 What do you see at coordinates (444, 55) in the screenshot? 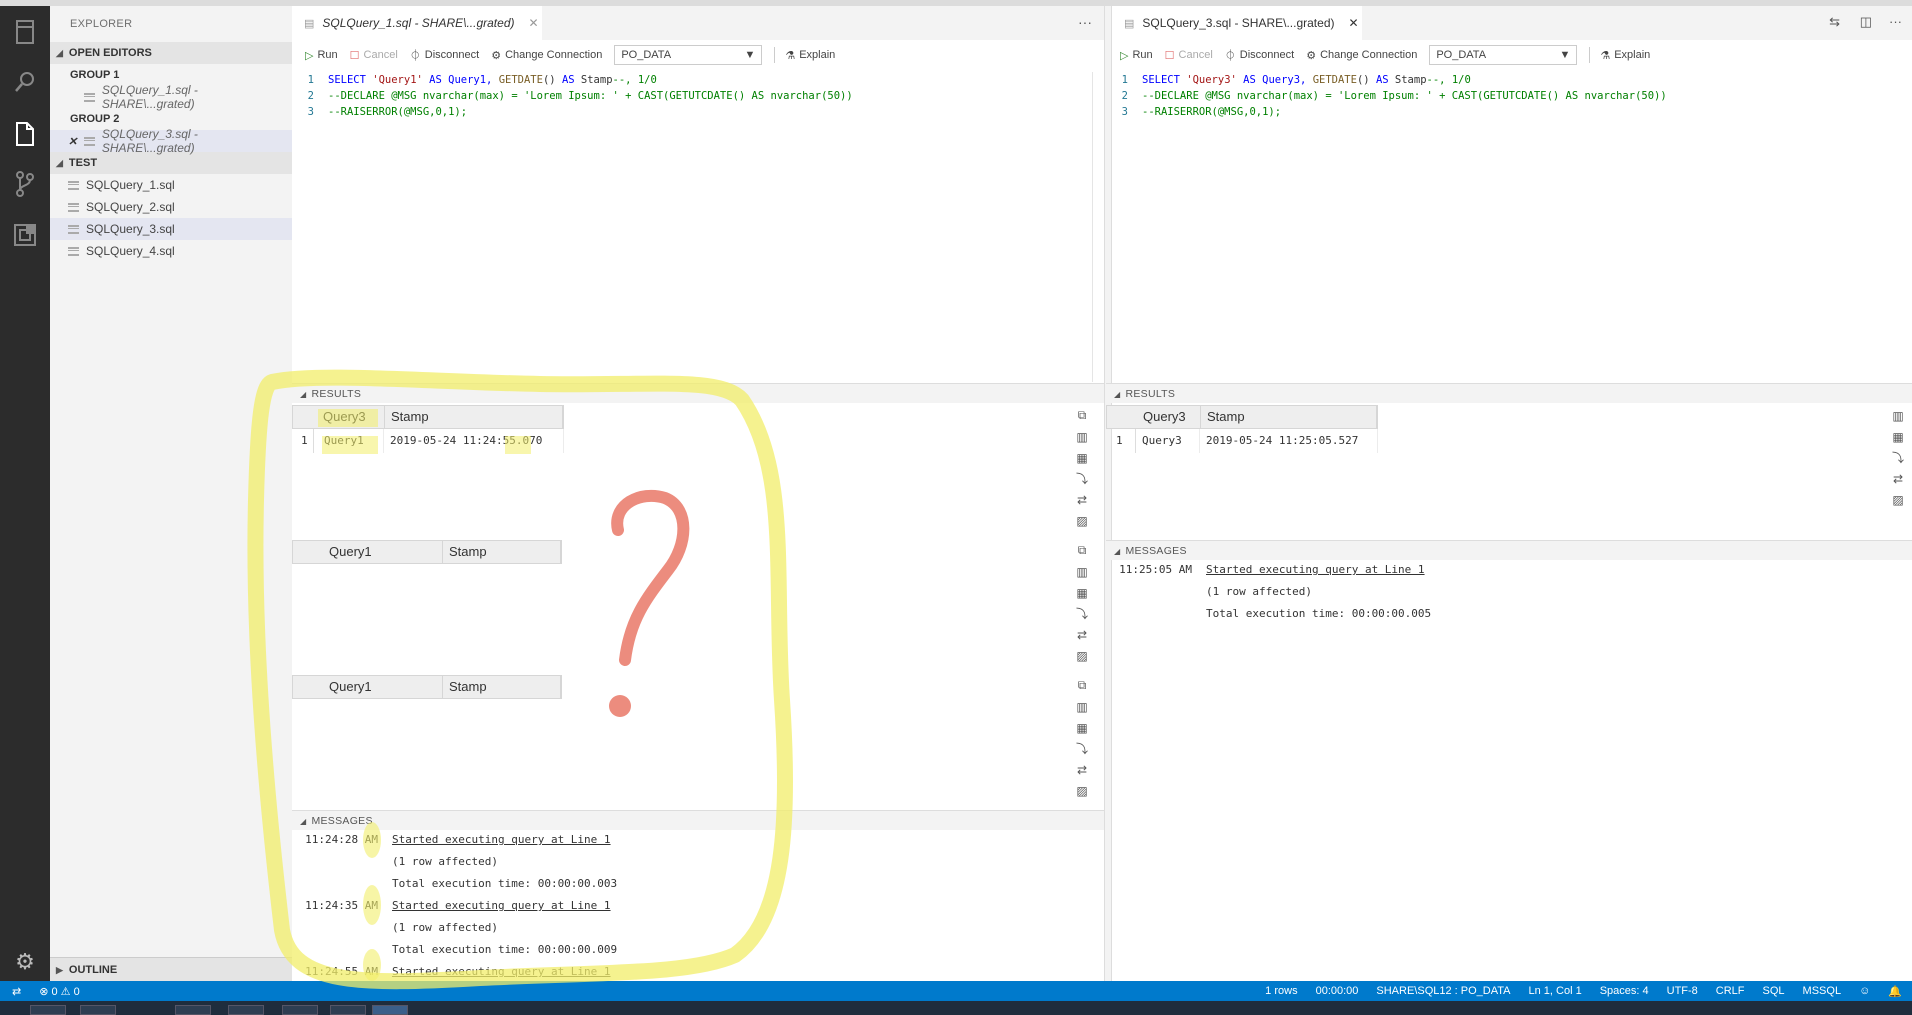
I see `disconnect-button: ⏀ Disconnect` at bounding box center [444, 55].